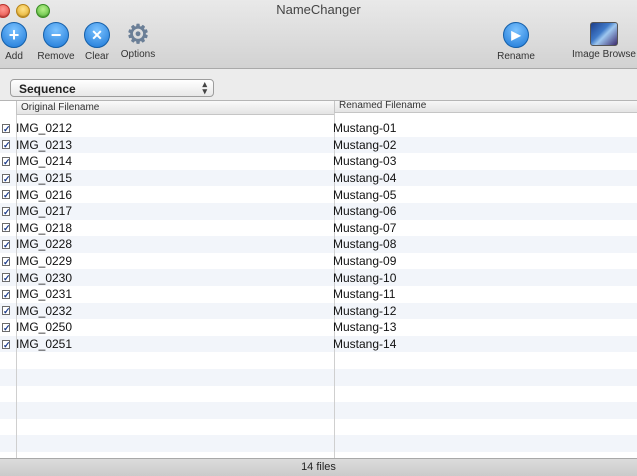  I want to click on original-filename: IMG_0231, so click(44, 294).